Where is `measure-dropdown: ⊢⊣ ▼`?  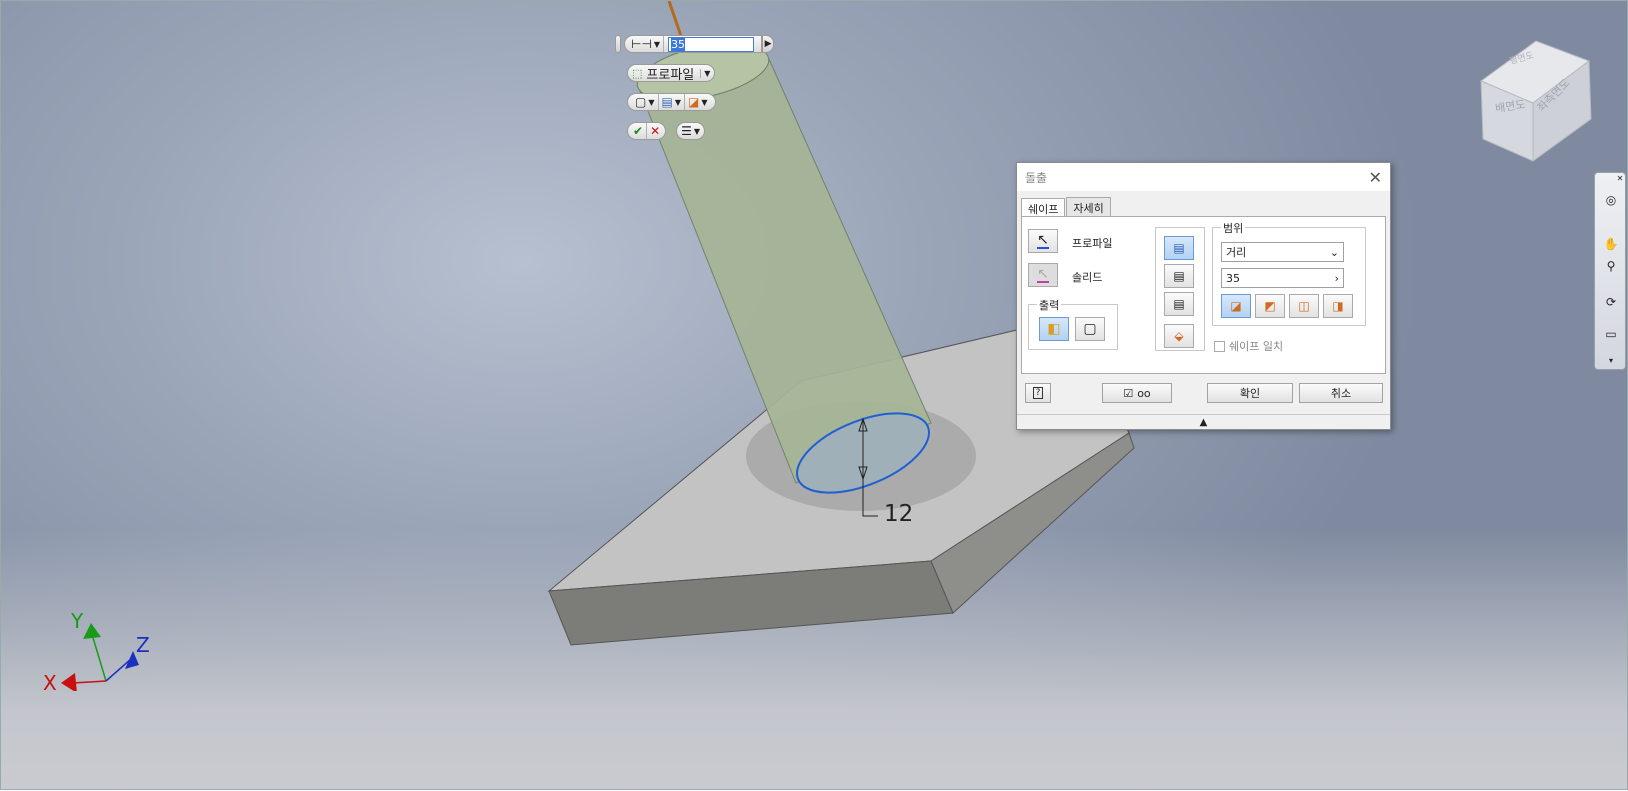 measure-dropdown: ⊢⊣ ▼ is located at coordinates (646, 44).